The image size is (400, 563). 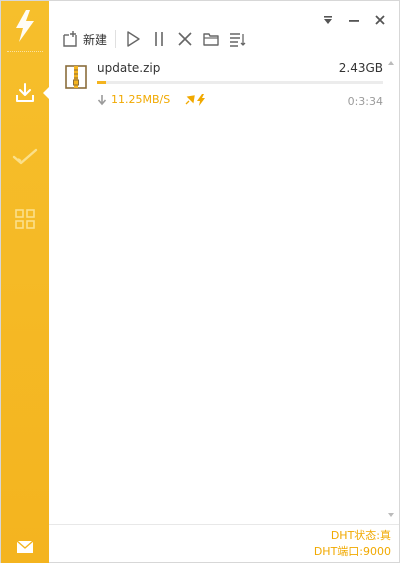 I want to click on dropdown-icon, so click(x=328, y=20).